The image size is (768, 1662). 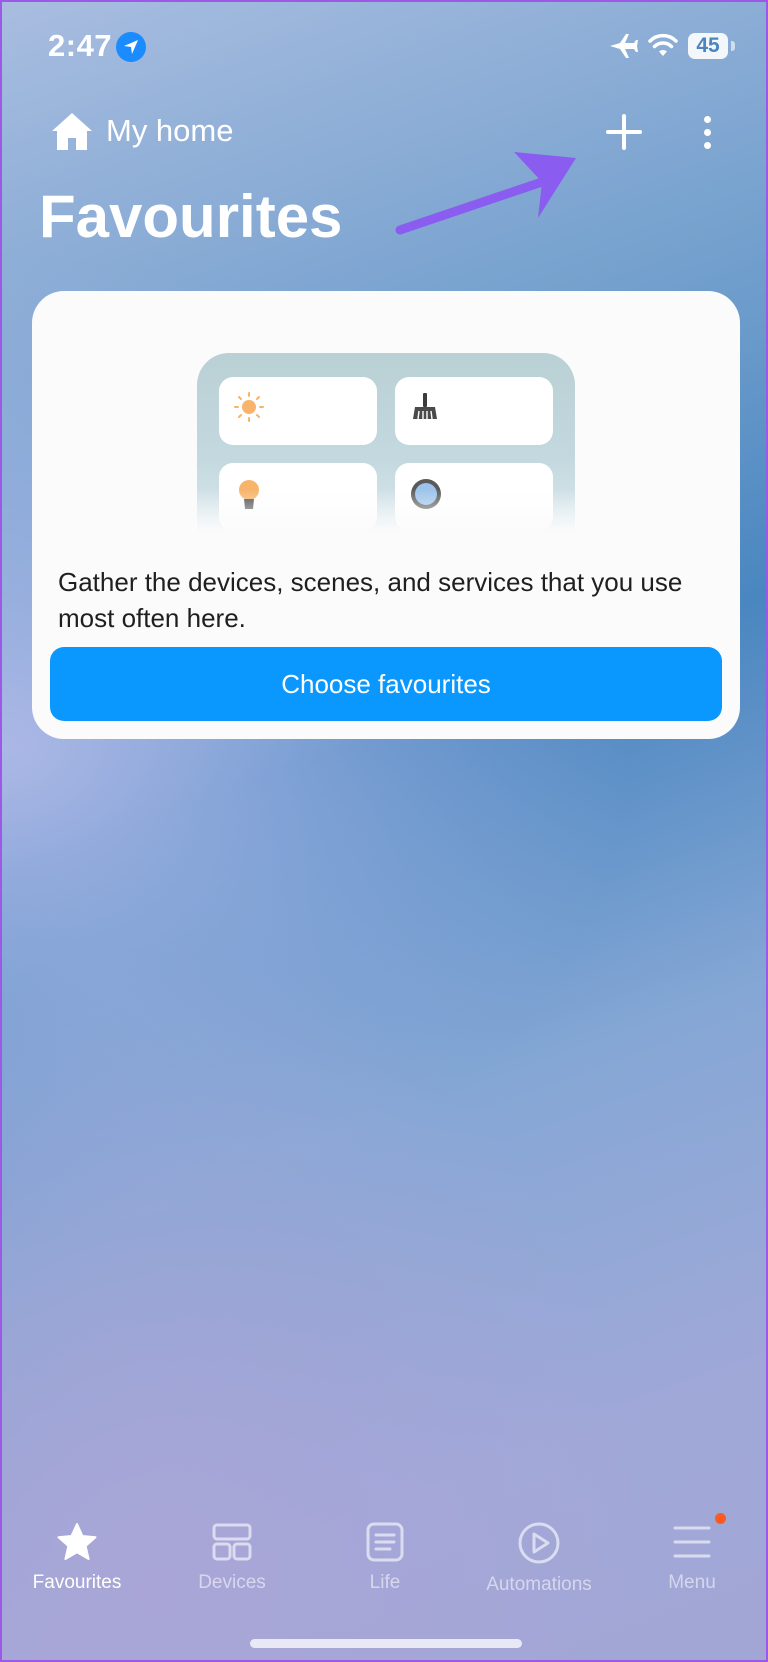 I want to click on broom-icon, so click(x=425, y=406).